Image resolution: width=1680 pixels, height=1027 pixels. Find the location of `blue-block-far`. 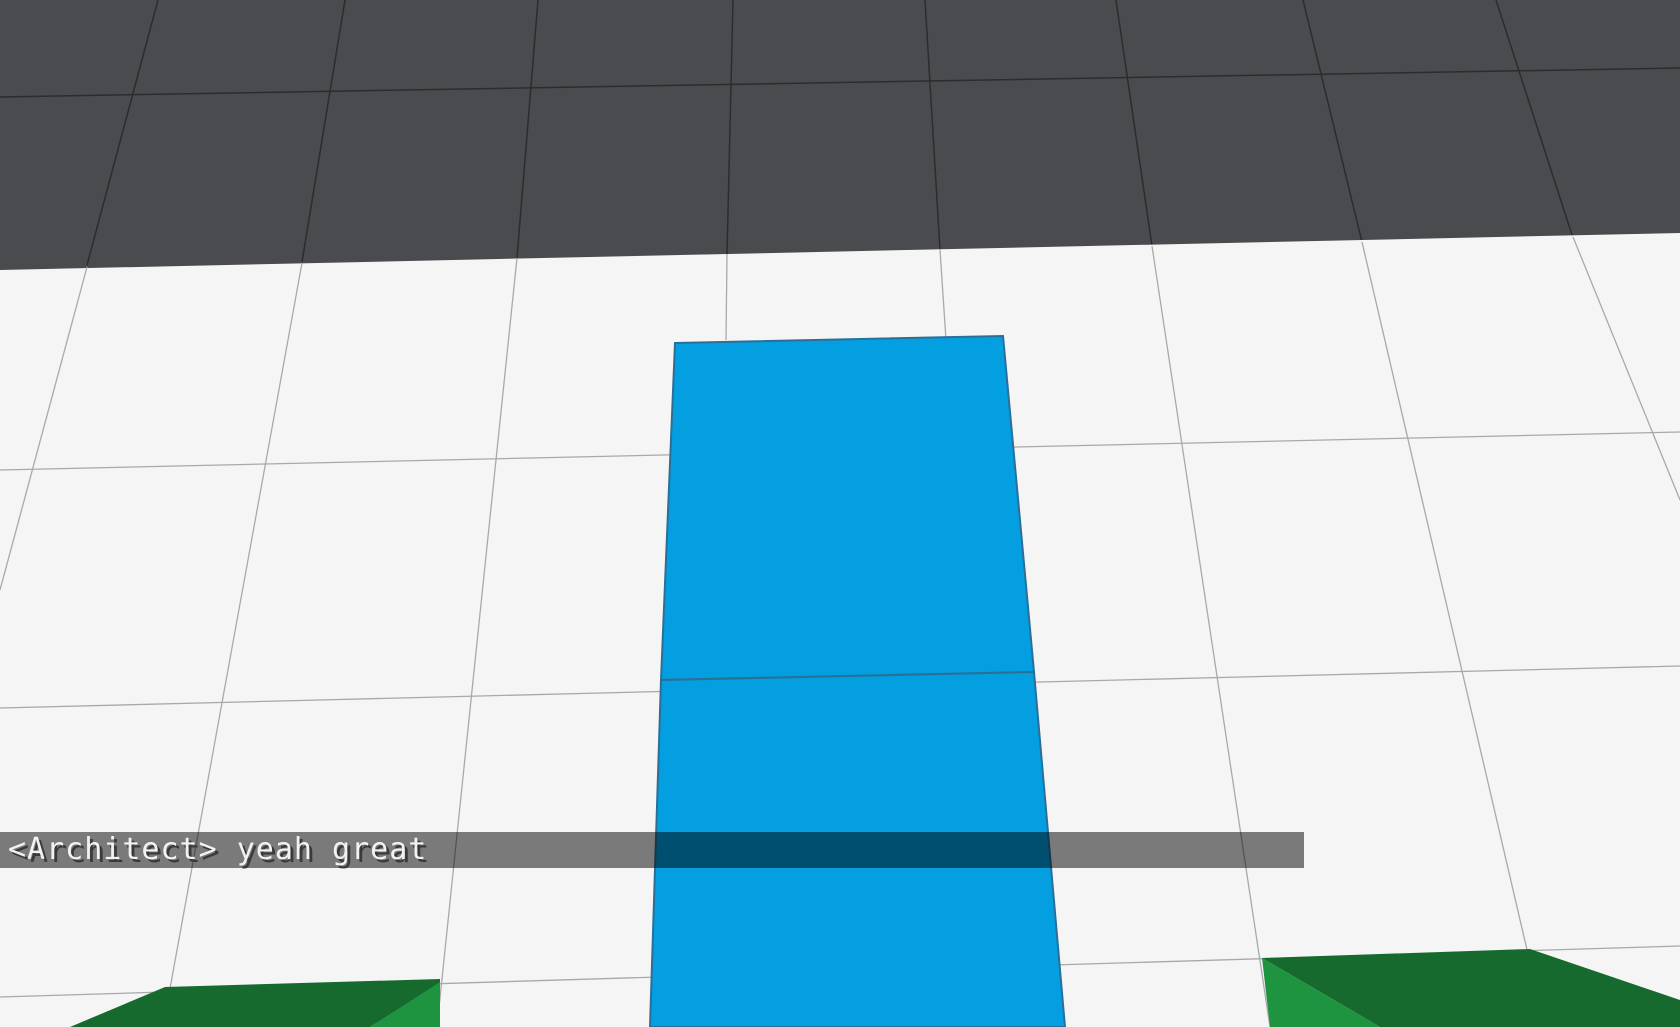

blue-block-far is located at coordinates (847, 508).